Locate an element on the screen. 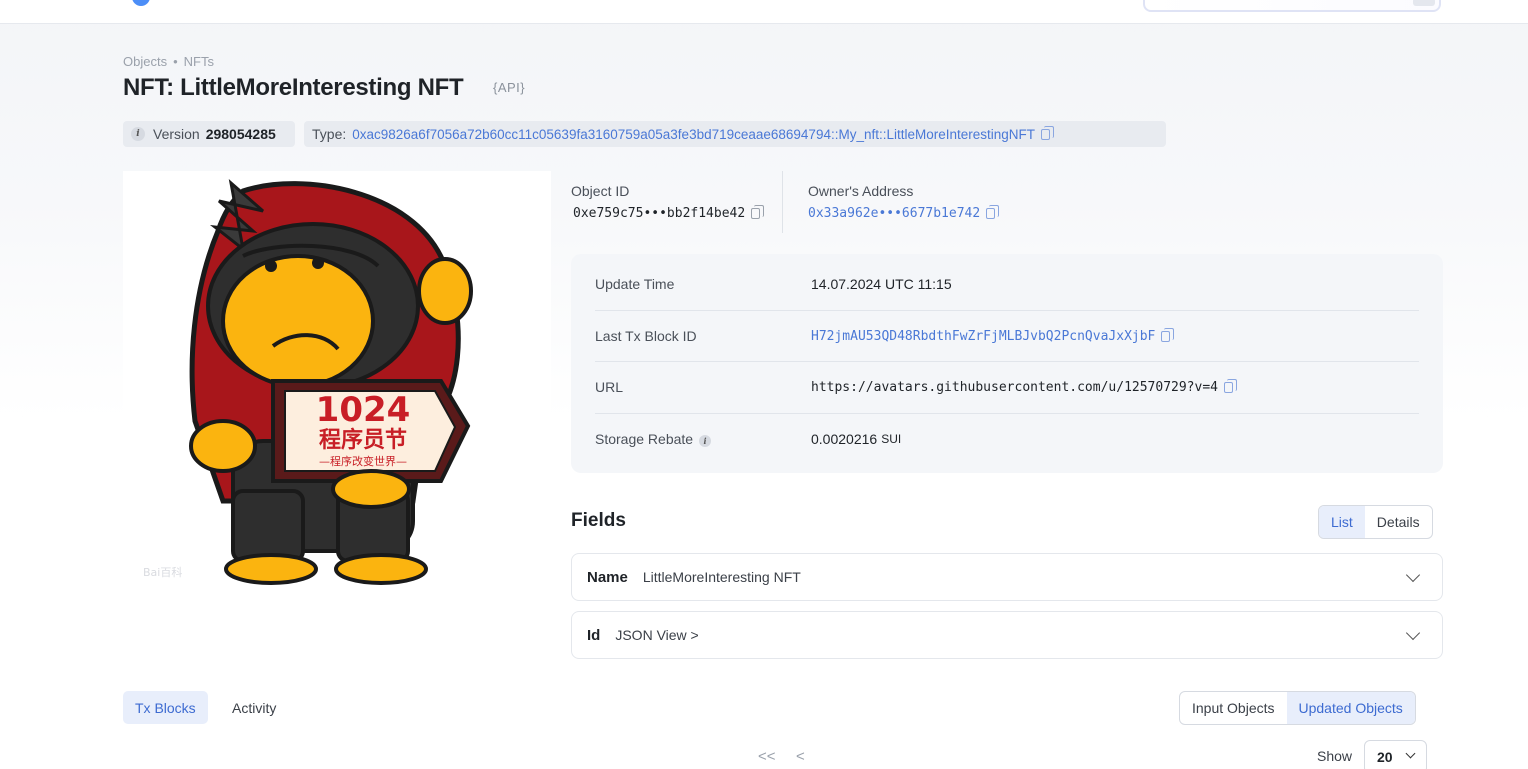 This screenshot has height=769, width=1528. owner-label: Owner's Address is located at coordinates (861, 191).